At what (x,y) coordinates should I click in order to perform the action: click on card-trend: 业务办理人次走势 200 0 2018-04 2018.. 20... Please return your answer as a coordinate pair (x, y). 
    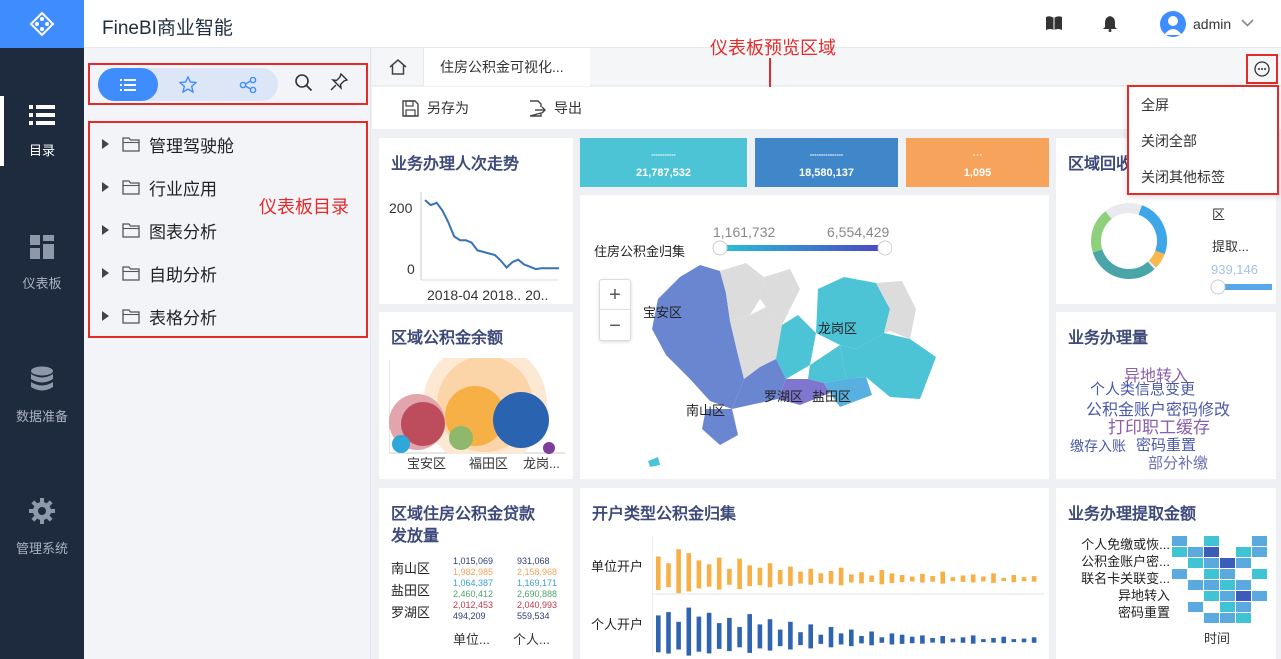
    Looking at the image, I should click on (476, 221).